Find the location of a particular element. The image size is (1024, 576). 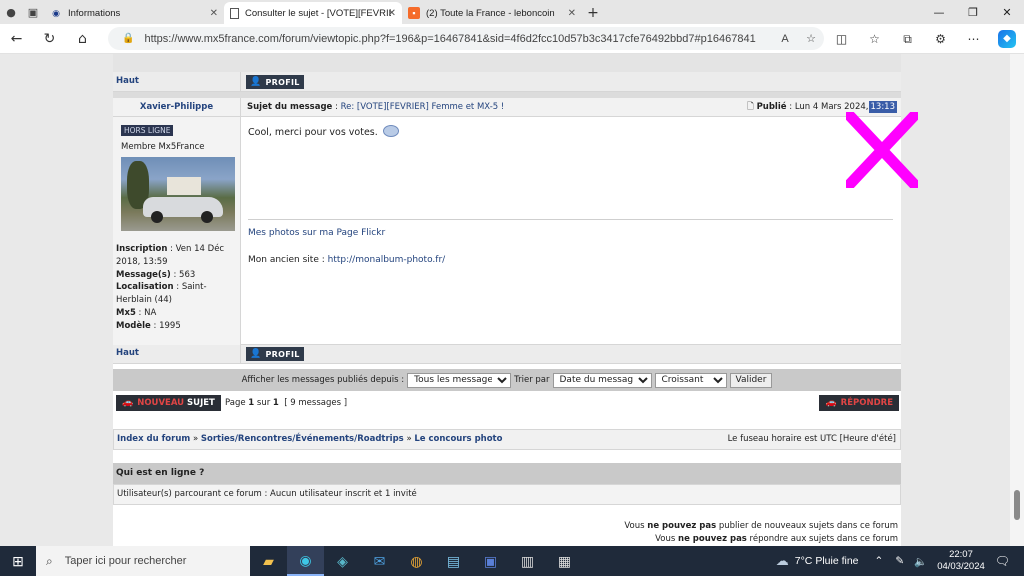

home-icon: ⌂ is located at coordinates (82, 39).